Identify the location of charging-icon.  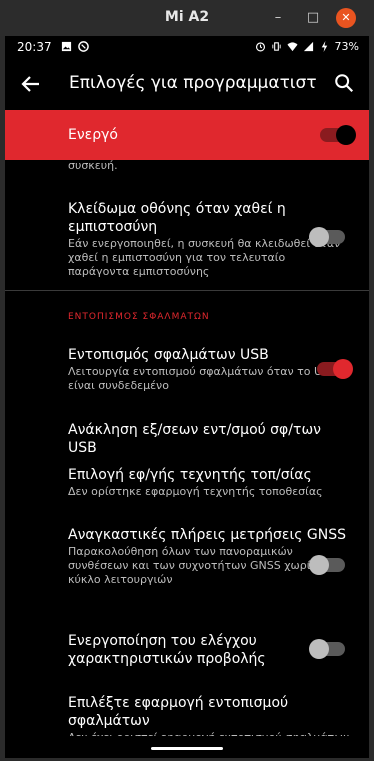
(324, 46).